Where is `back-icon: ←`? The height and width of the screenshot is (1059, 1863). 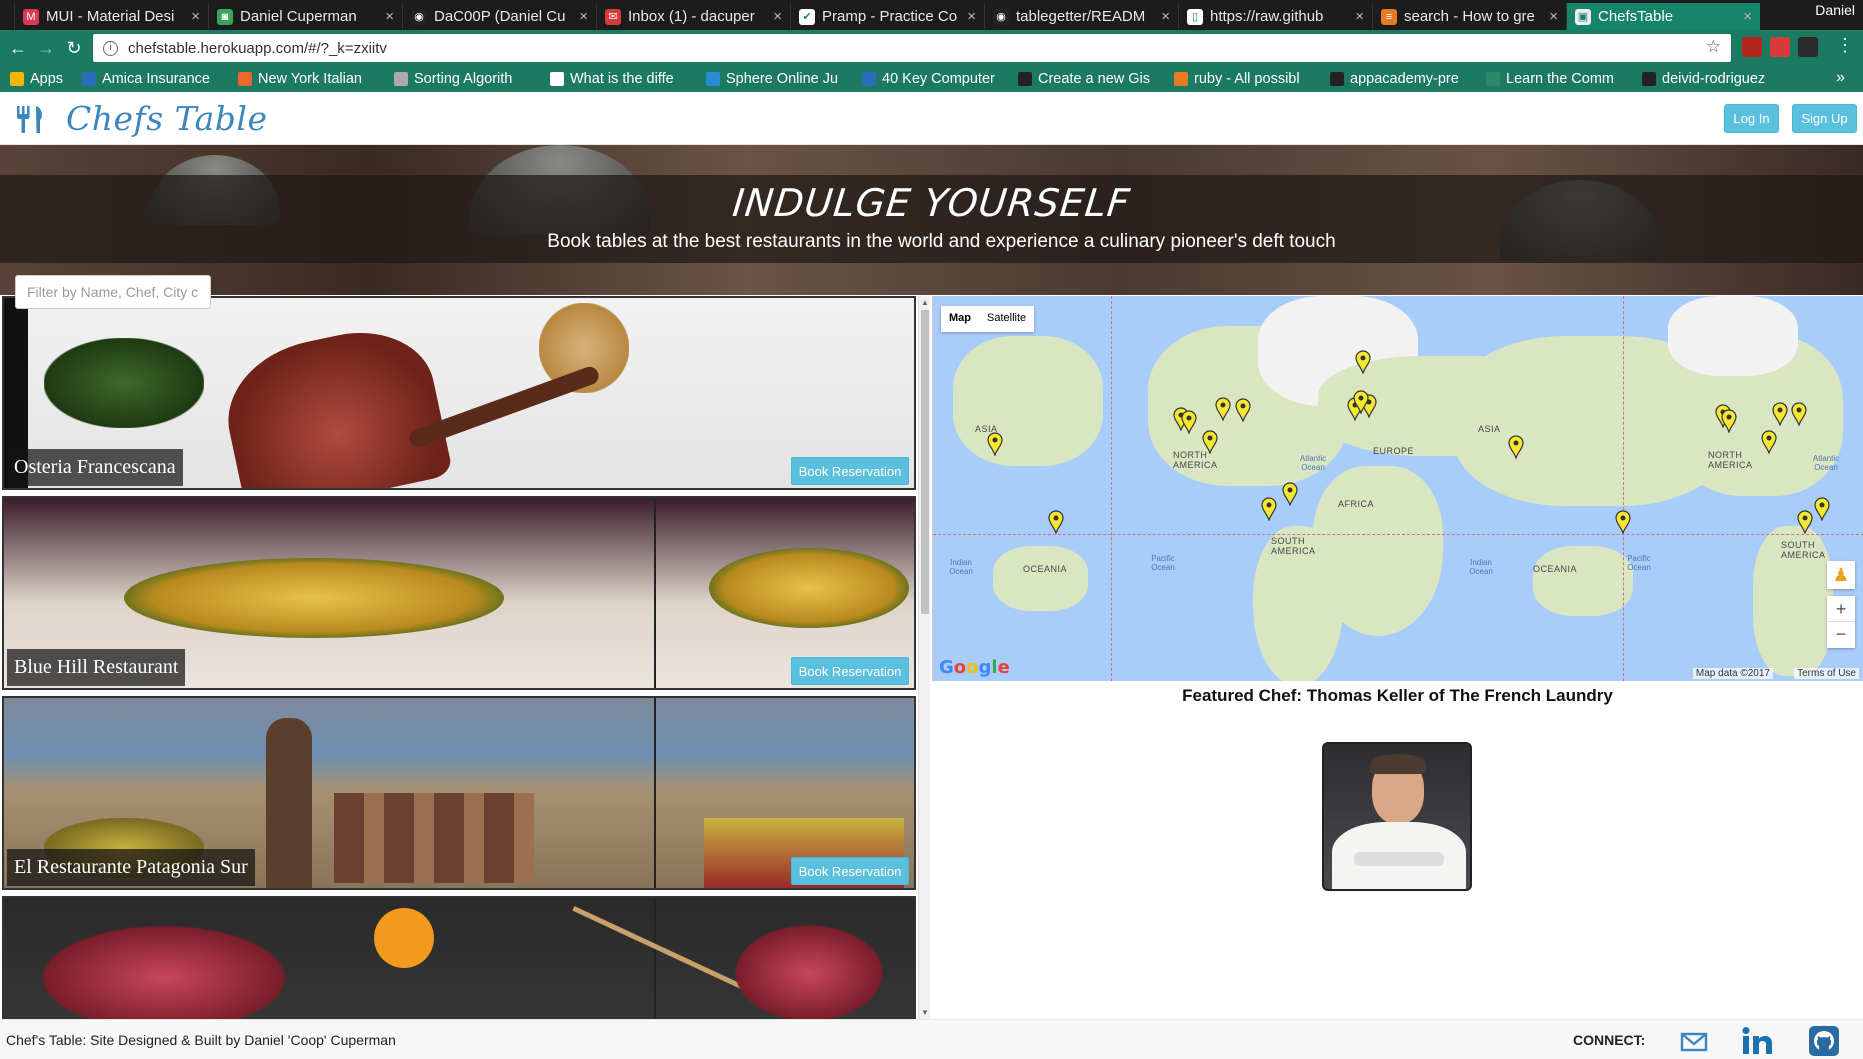
back-icon: ← is located at coordinates (18, 48).